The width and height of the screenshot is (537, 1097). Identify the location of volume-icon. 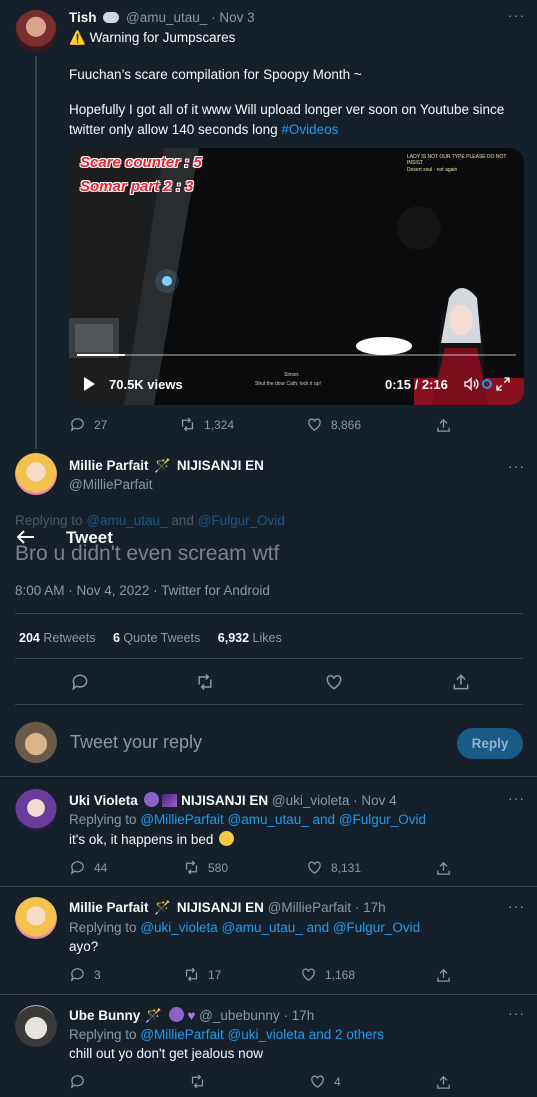
(471, 384).